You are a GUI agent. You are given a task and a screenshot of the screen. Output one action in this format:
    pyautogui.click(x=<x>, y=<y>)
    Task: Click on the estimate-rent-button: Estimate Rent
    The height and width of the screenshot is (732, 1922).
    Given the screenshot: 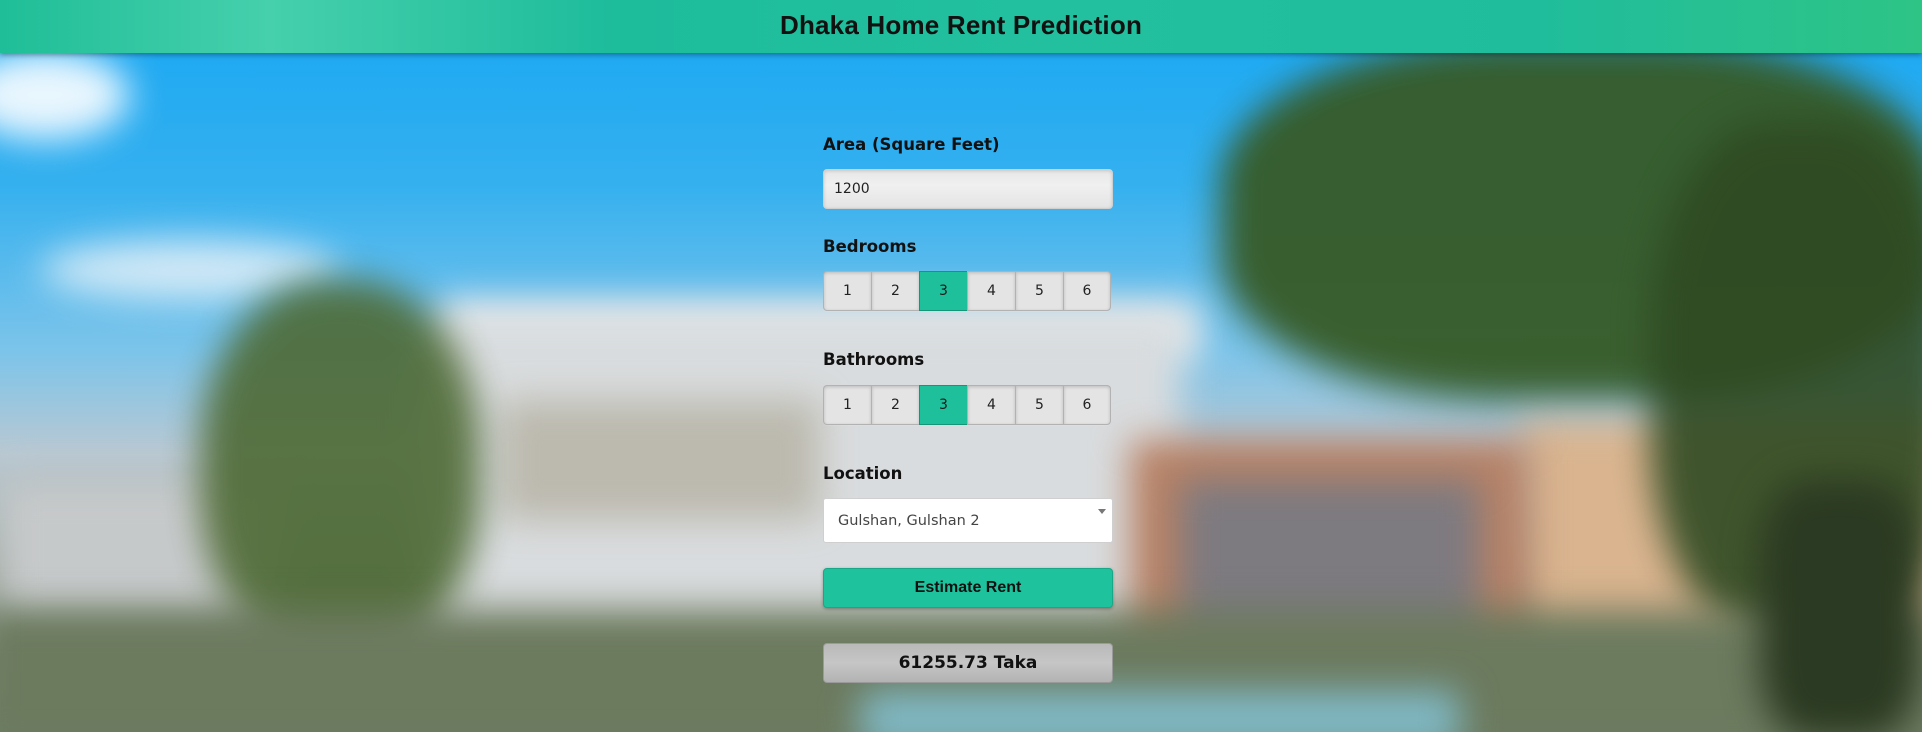 What is the action you would take?
    pyautogui.click(x=968, y=588)
    